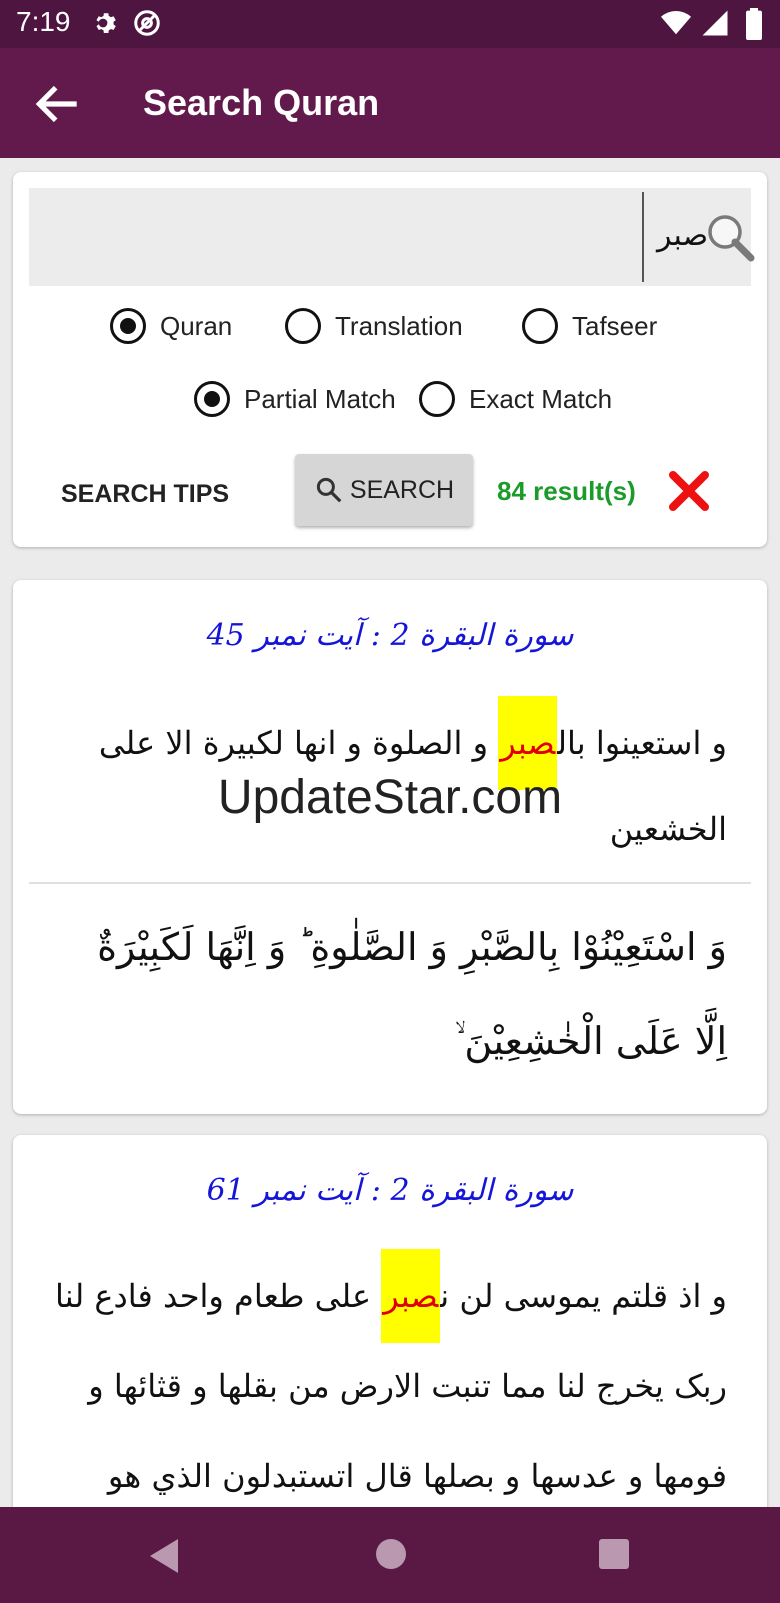 This screenshot has height=1603, width=780. I want to click on radio-translation: Translation, so click(374, 326).